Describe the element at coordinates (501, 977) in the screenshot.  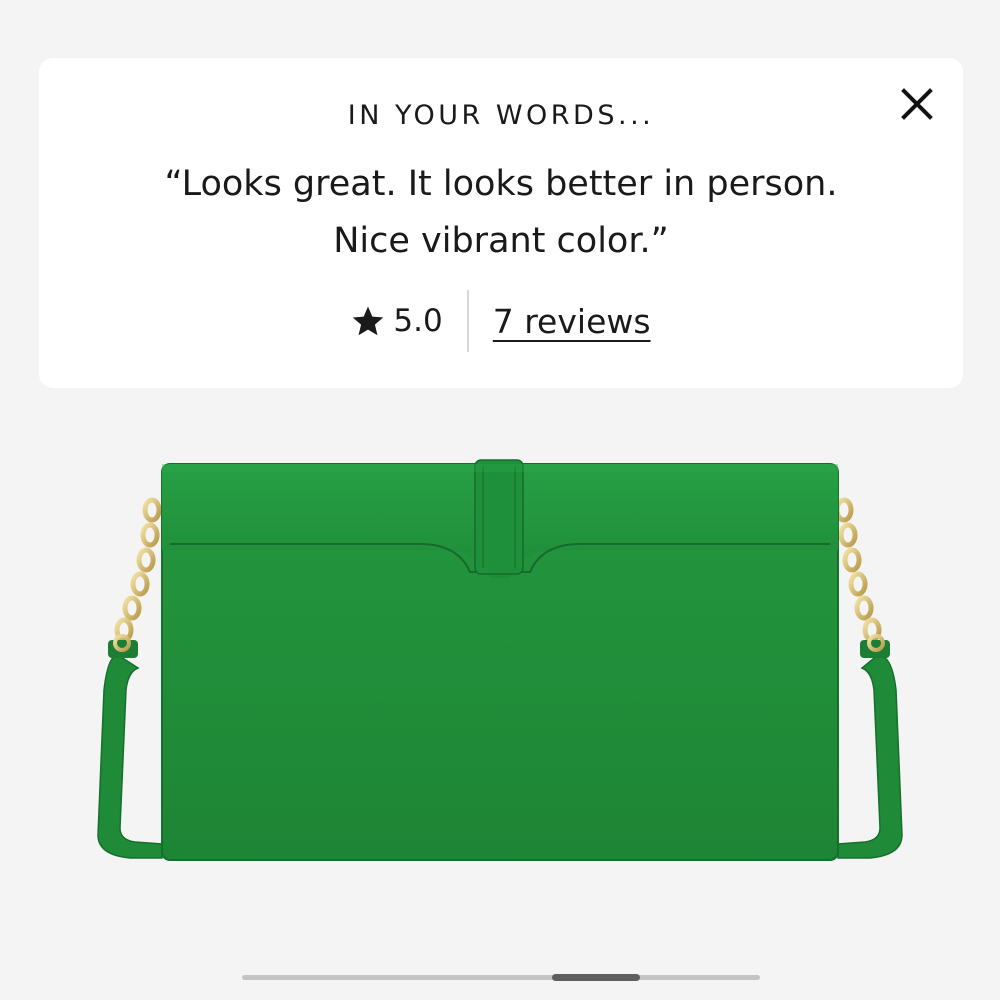
I see `carousel-scrollbar` at that location.